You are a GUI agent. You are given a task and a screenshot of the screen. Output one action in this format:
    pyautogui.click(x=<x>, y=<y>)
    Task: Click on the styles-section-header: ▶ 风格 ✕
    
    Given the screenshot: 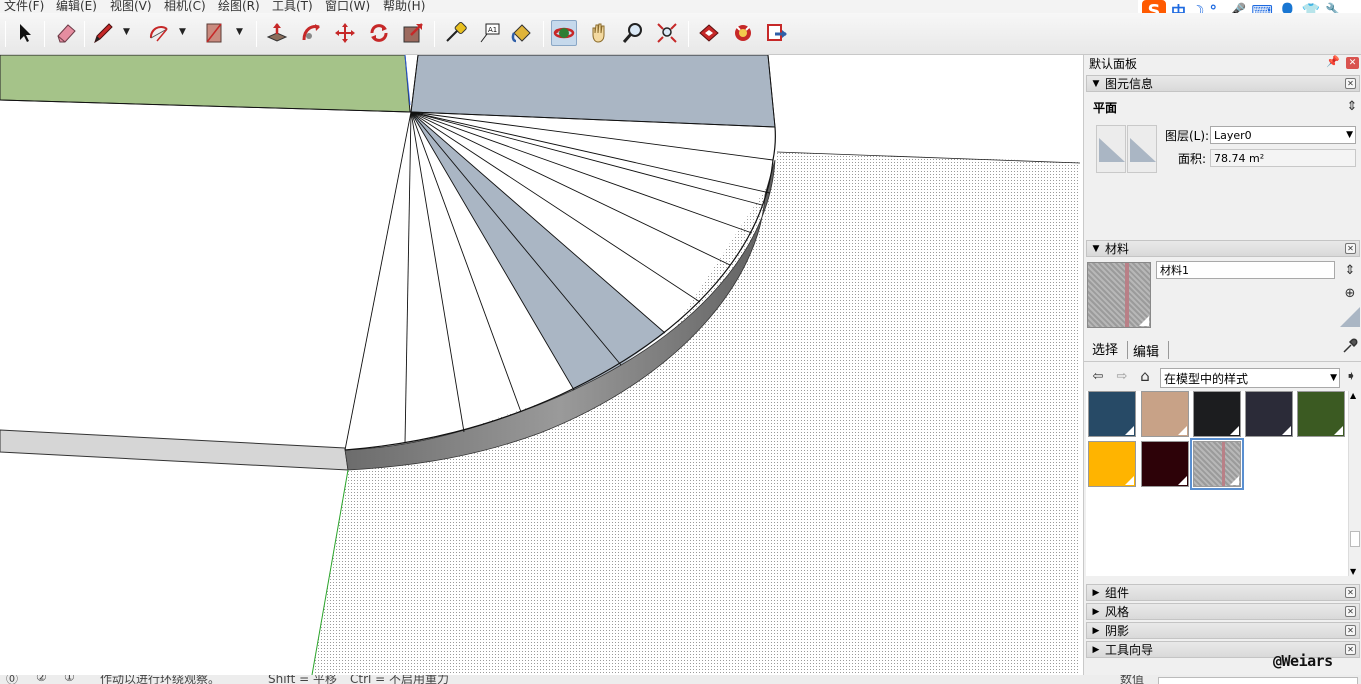 What is the action you would take?
    pyautogui.click(x=1223, y=611)
    